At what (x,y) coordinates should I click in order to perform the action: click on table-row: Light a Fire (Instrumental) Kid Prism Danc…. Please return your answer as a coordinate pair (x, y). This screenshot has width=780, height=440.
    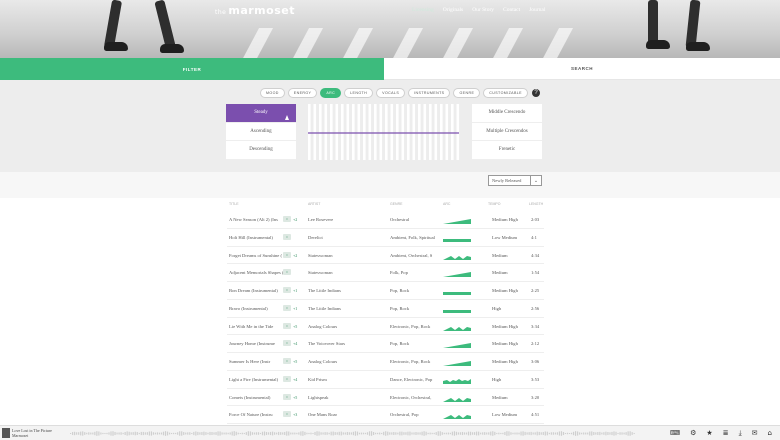
    Looking at the image, I should click on (385, 380).